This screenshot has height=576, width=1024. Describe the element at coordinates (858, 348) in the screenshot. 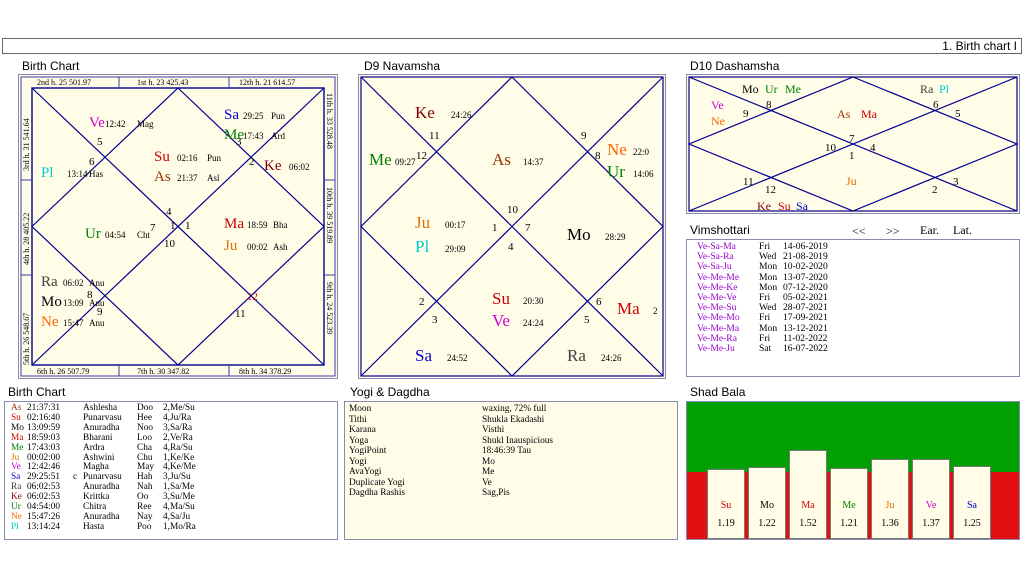

I see `dasha-row: Ve-Me-Ju Sat 16-07-2022` at that location.